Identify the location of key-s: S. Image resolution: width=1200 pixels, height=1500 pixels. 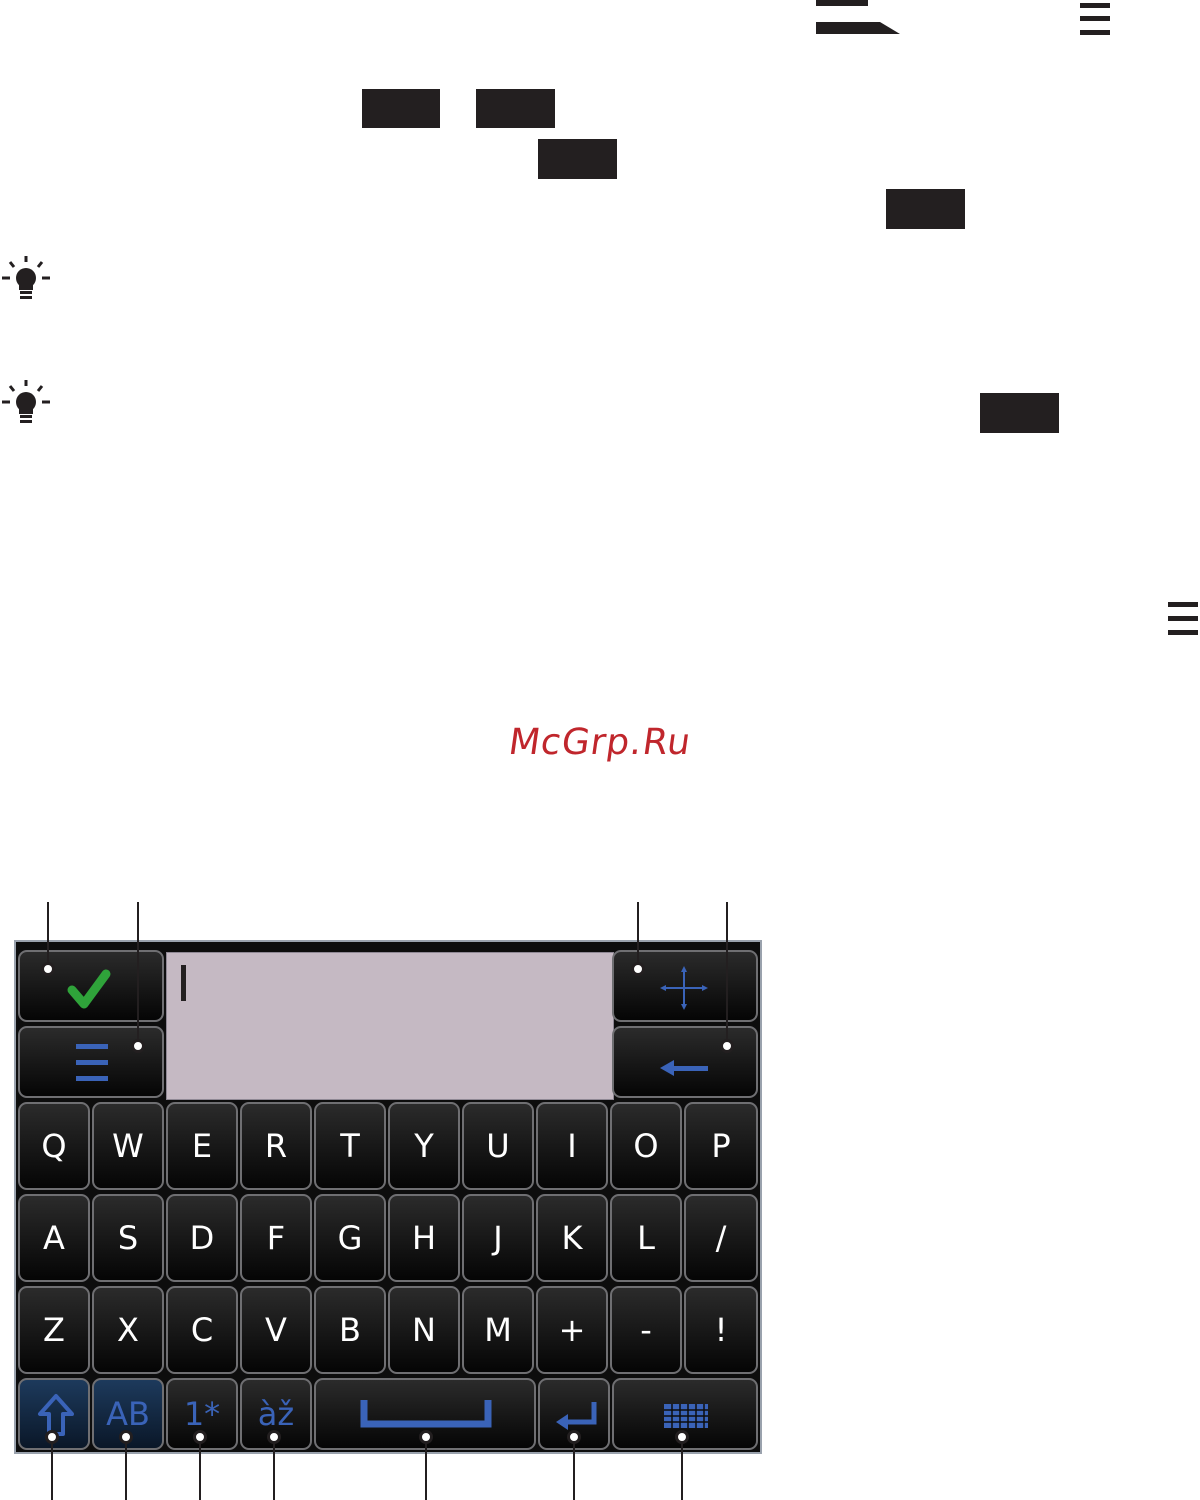
(128, 1238).